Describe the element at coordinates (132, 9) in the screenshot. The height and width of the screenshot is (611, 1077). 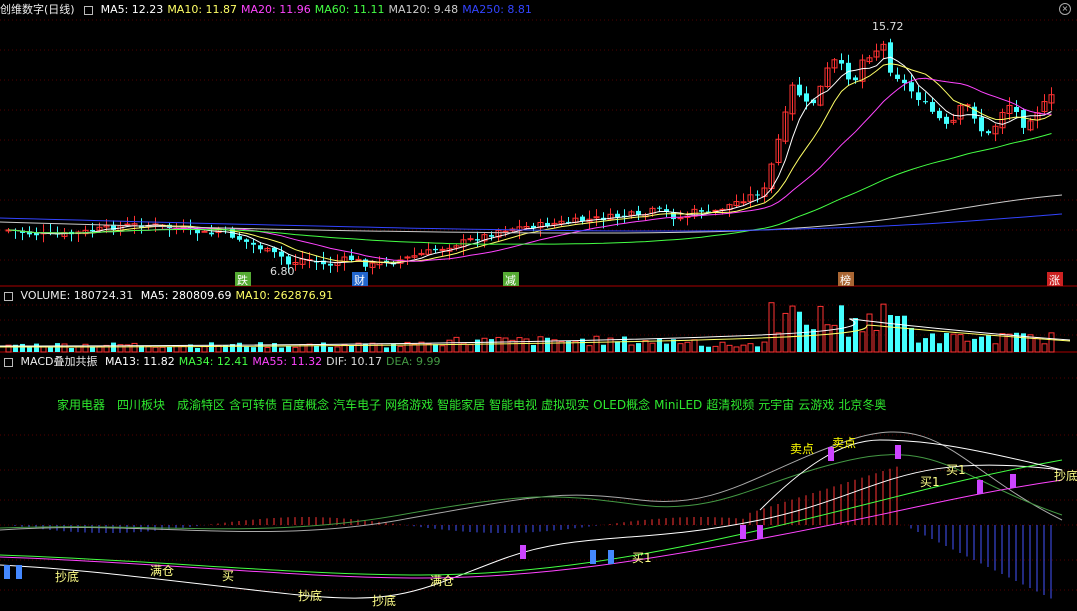
I see `main-ma-0: MA5: 12.23` at that location.